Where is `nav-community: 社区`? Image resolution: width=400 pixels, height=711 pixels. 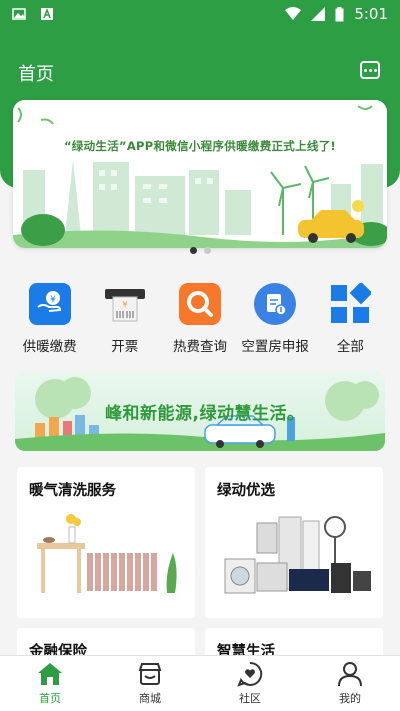
nav-community: 社区 is located at coordinates (250, 683).